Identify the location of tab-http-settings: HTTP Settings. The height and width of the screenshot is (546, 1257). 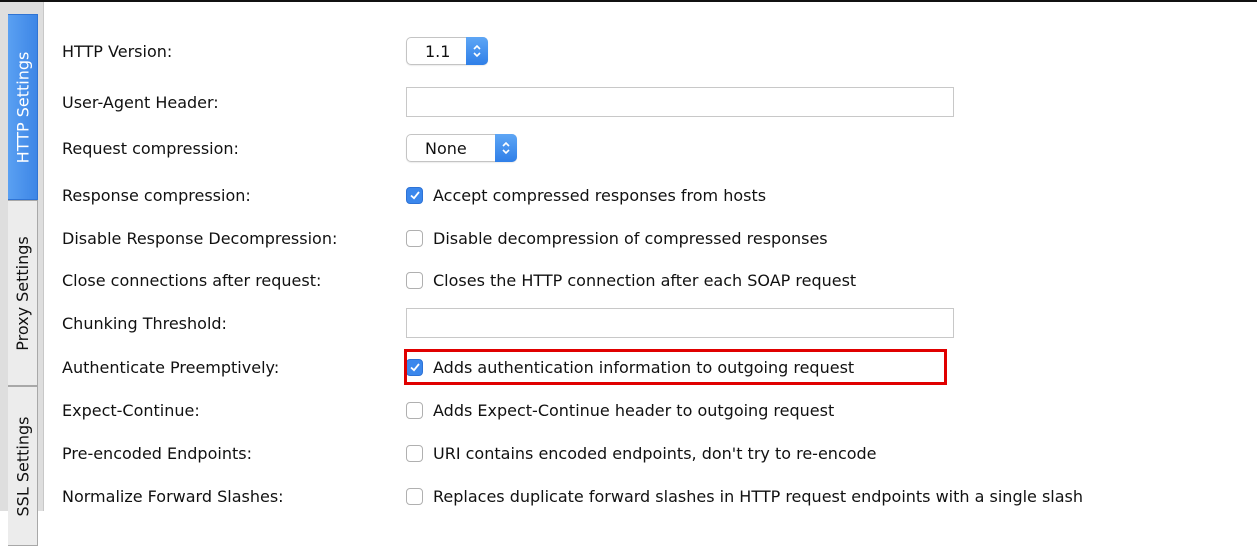
(23, 107).